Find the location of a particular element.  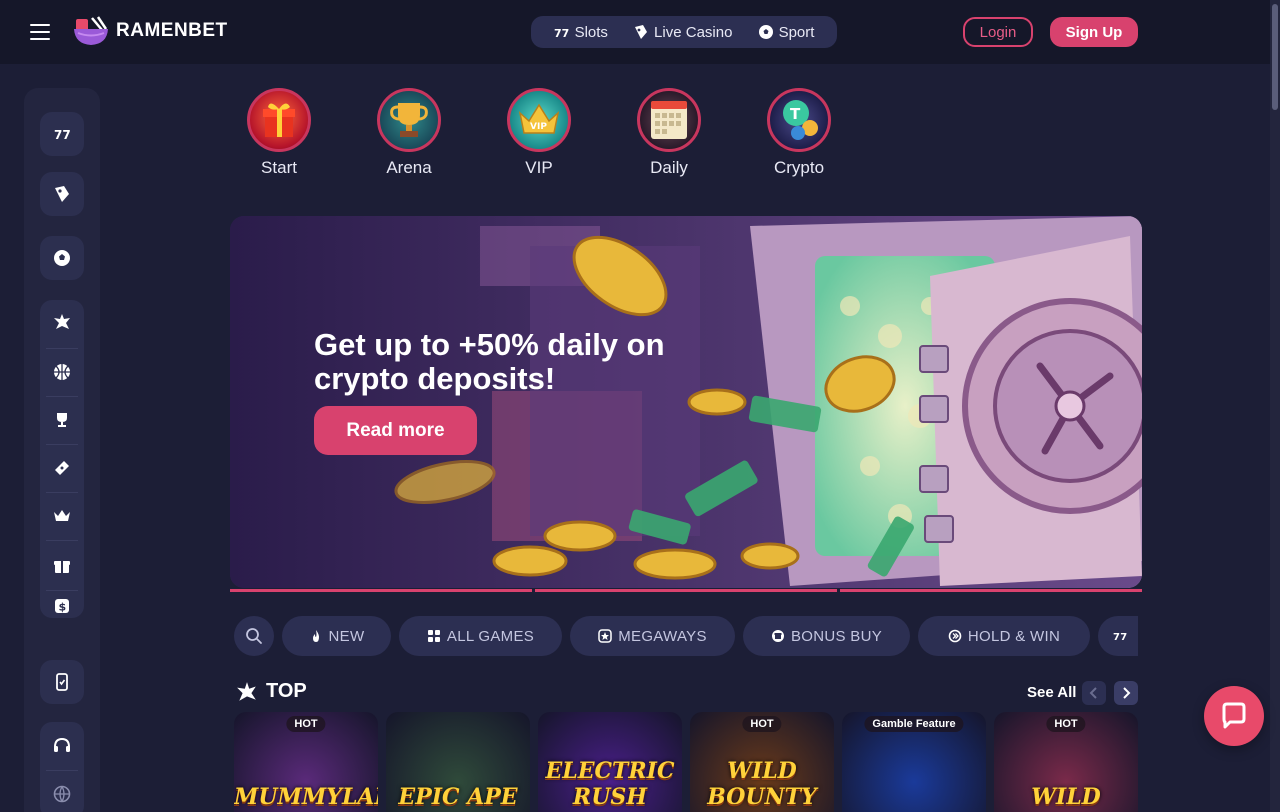

svg-text: T is located at coordinates (795, 114).